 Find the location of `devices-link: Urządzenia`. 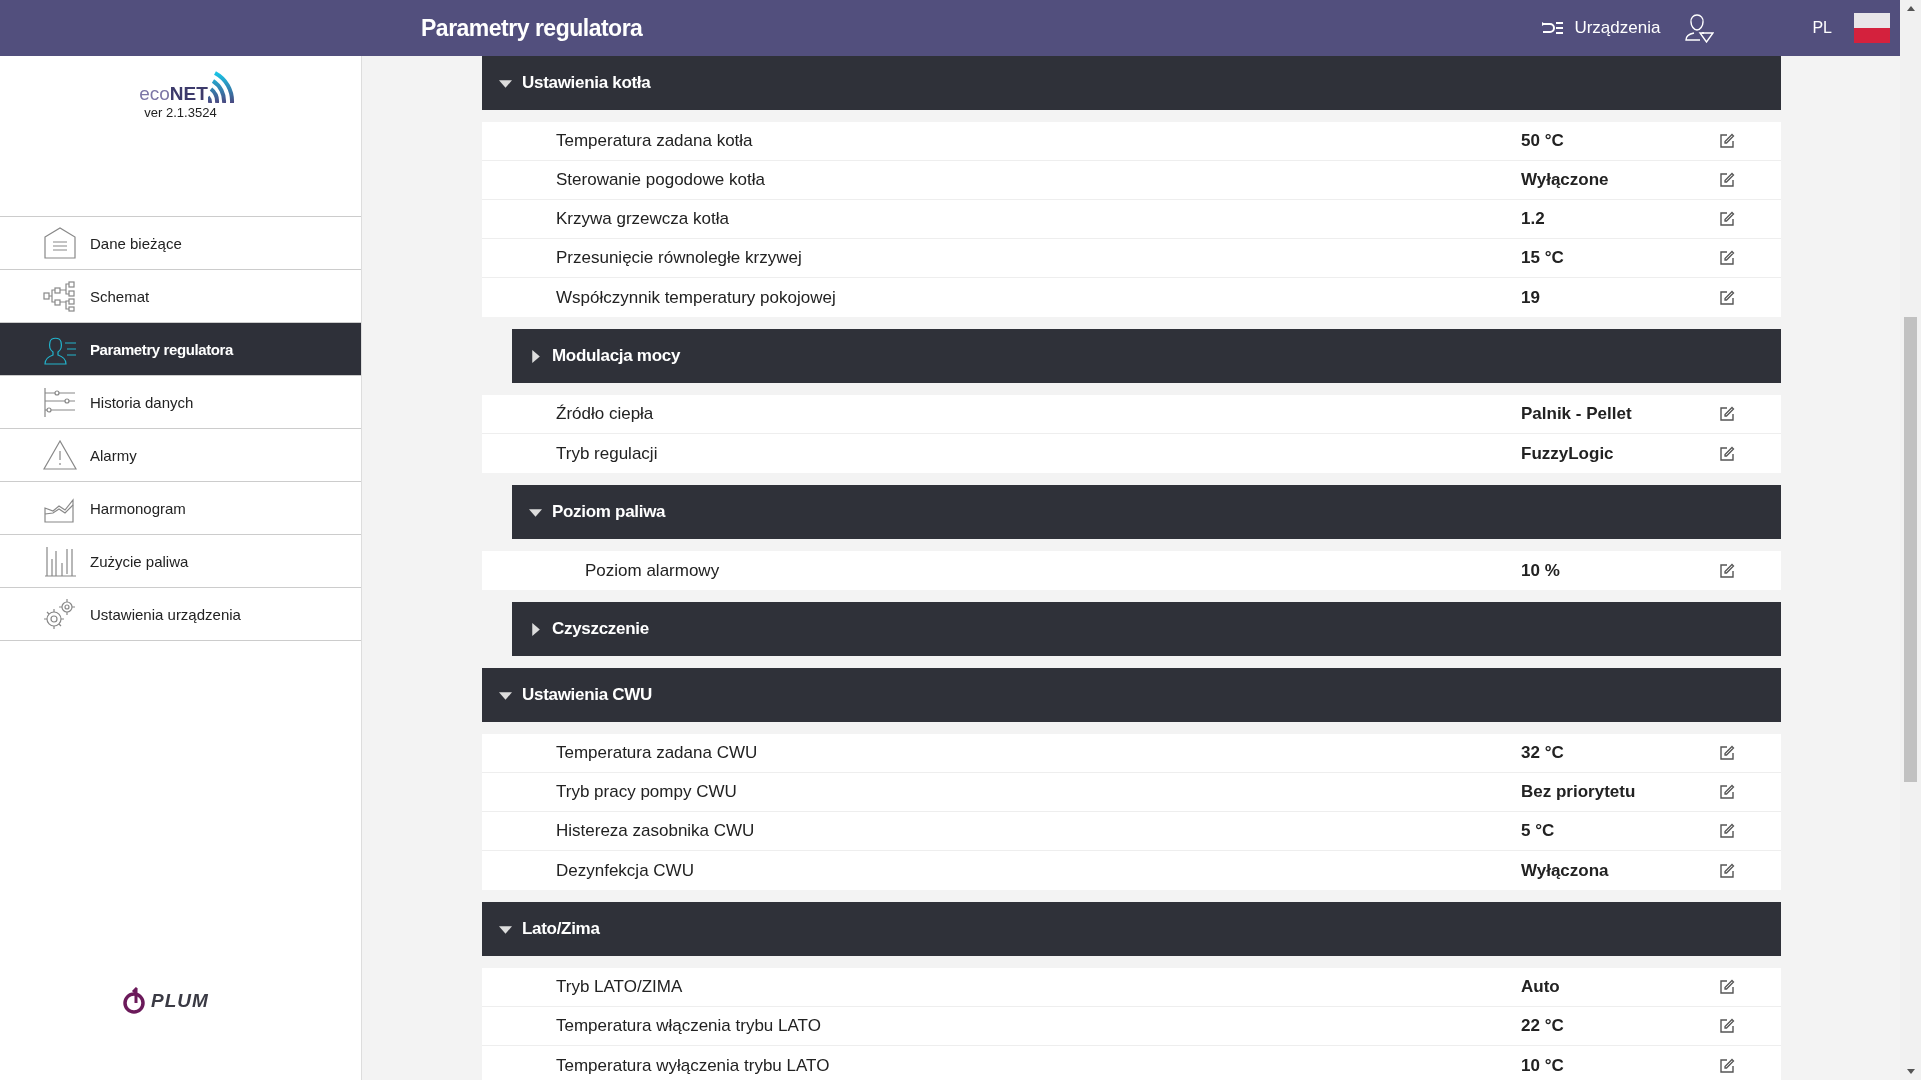

devices-link: Urządzenia is located at coordinates (1617, 28).